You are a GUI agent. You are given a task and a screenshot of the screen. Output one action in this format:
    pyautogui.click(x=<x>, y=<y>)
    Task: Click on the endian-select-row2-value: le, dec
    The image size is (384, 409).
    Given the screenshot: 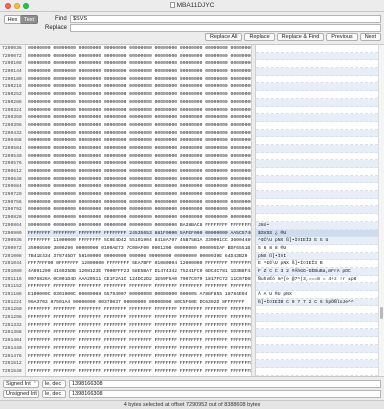 What is the action you would take?
    pyautogui.click(x=53, y=394)
    